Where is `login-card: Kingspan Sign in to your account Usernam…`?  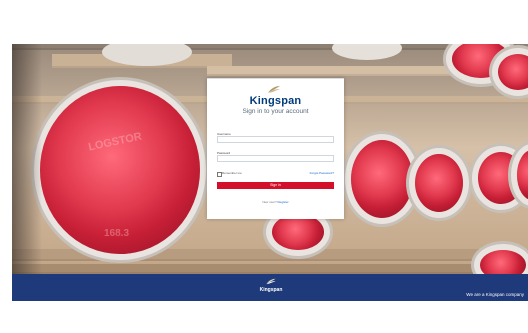 login-card: Kingspan Sign in to your account Usernam… is located at coordinates (275, 148).